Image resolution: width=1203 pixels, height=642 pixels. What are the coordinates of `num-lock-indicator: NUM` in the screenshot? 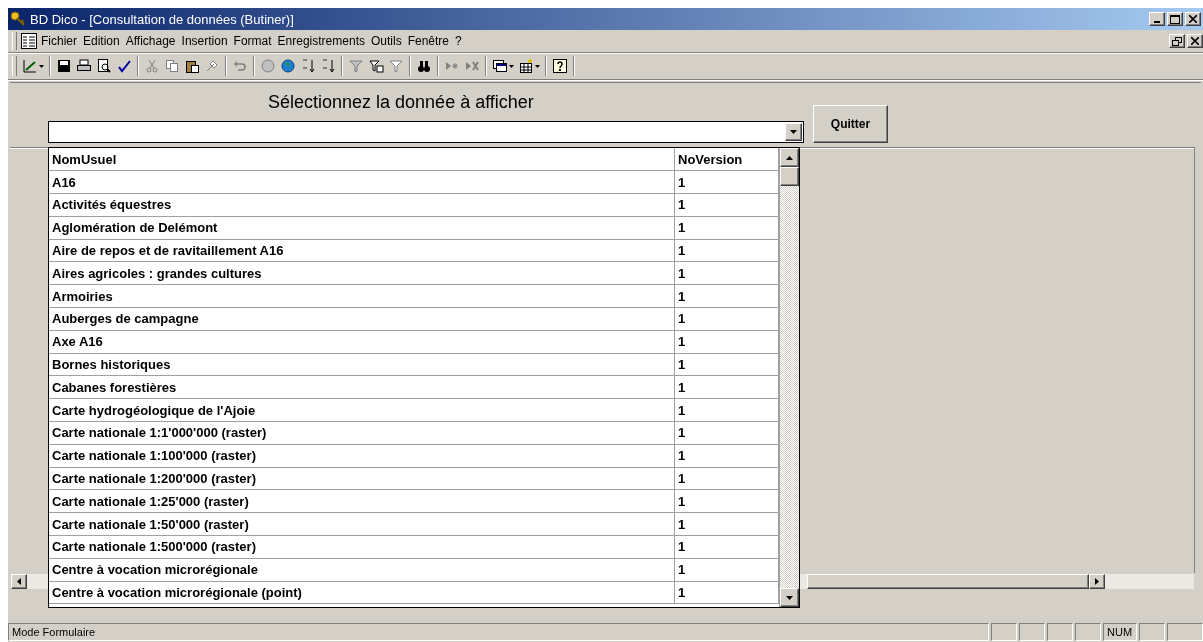 It's located at (1120, 632).